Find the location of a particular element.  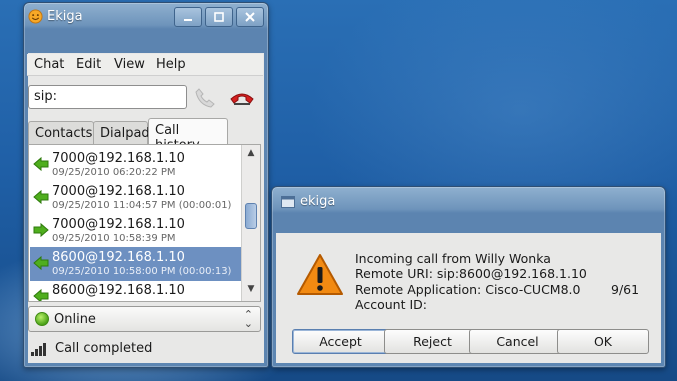

maximize-icon is located at coordinates (219, 17).